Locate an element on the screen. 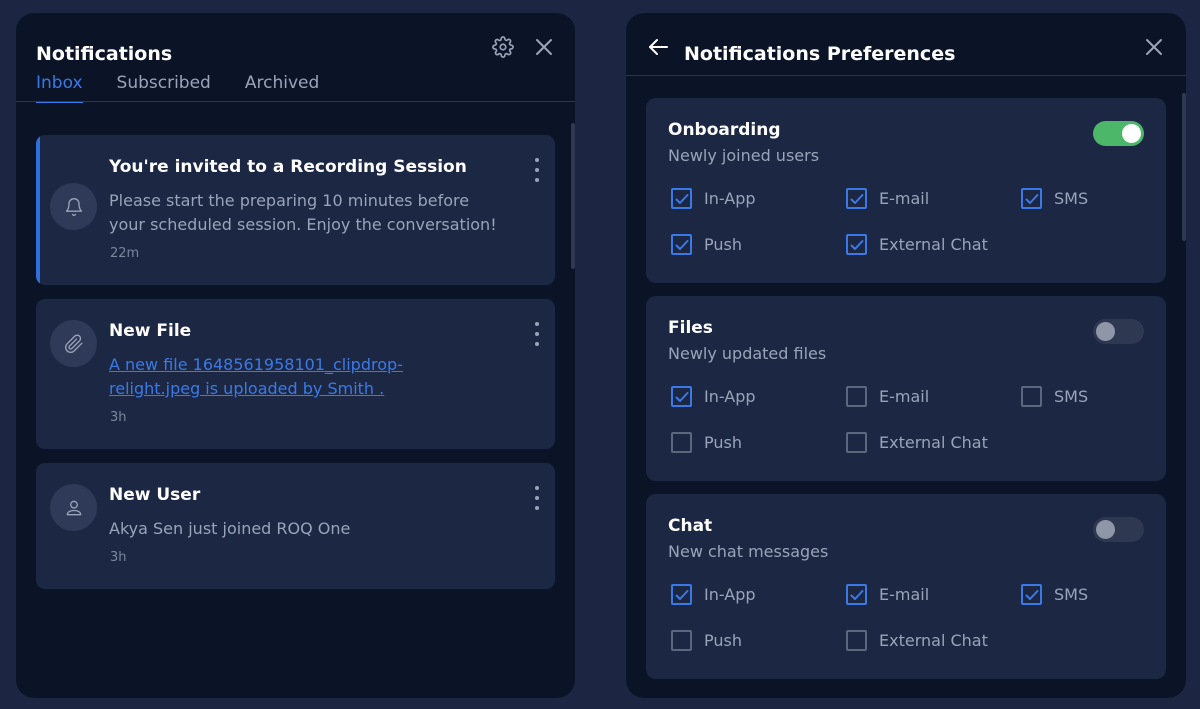  tab-bar: Inbox Subscribed Archived is located at coordinates (194, 87).